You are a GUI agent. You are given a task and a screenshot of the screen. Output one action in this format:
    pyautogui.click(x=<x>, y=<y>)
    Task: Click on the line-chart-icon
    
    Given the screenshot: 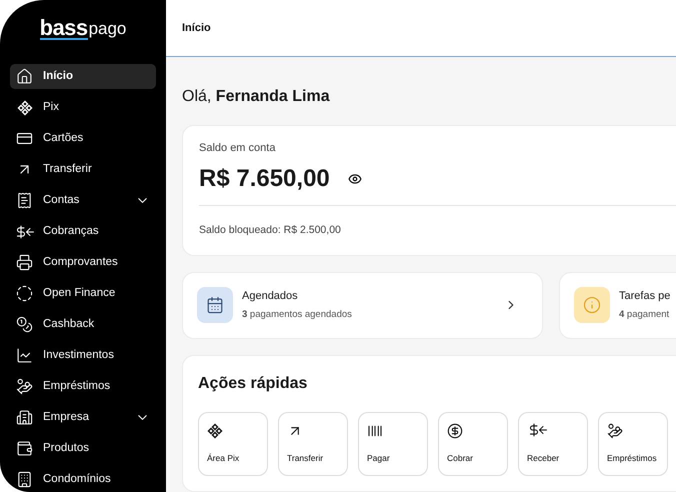 What is the action you would take?
    pyautogui.click(x=24, y=355)
    